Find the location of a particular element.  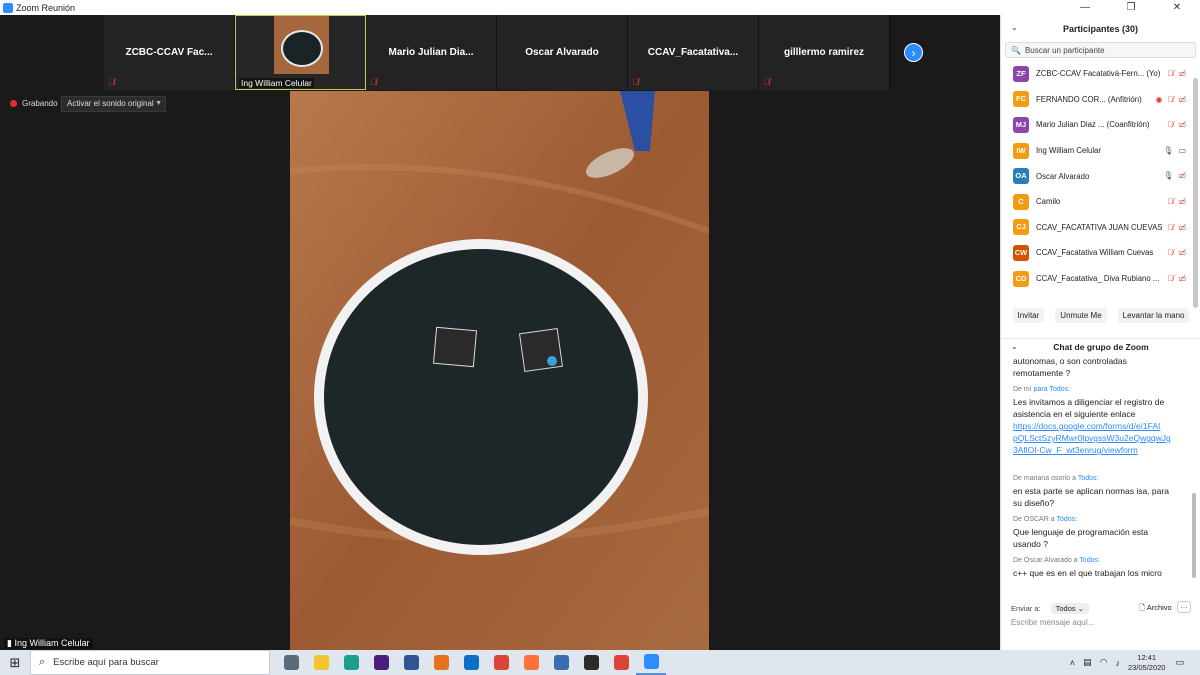

zoom-icon is located at coordinates (651, 662).